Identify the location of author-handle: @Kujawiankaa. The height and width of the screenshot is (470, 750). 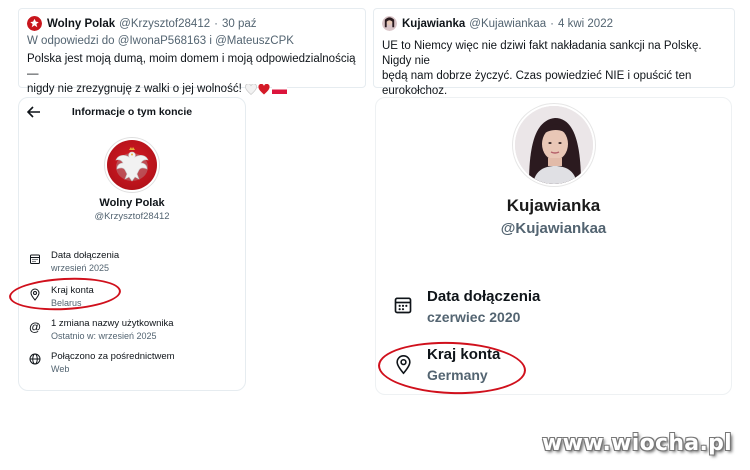
(507, 24).